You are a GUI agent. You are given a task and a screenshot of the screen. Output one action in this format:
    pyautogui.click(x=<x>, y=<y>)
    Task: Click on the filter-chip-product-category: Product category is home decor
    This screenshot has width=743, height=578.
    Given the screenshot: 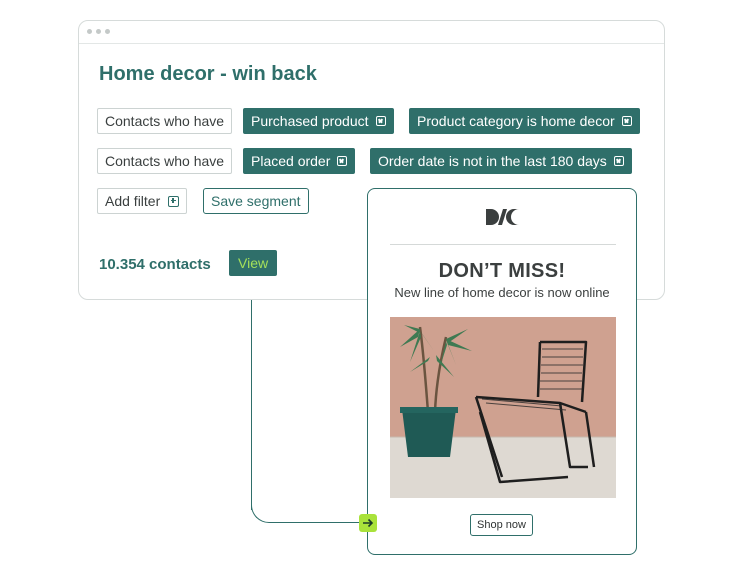 What is the action you would take?
    pyautogui.click(x=524, y=121)
    